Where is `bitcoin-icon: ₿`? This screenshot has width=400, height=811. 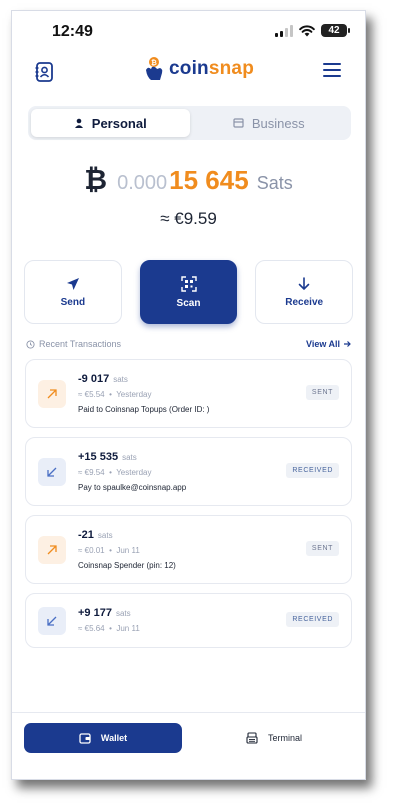 bitcoin-icon: ₿ is located at coordinates (96, 179).